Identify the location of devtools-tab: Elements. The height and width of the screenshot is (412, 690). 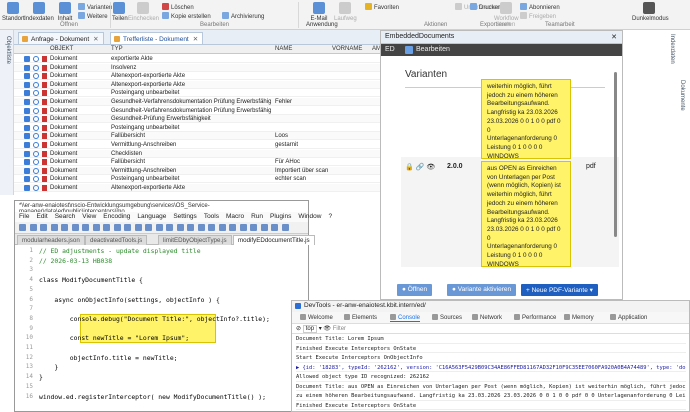
(360, 317).